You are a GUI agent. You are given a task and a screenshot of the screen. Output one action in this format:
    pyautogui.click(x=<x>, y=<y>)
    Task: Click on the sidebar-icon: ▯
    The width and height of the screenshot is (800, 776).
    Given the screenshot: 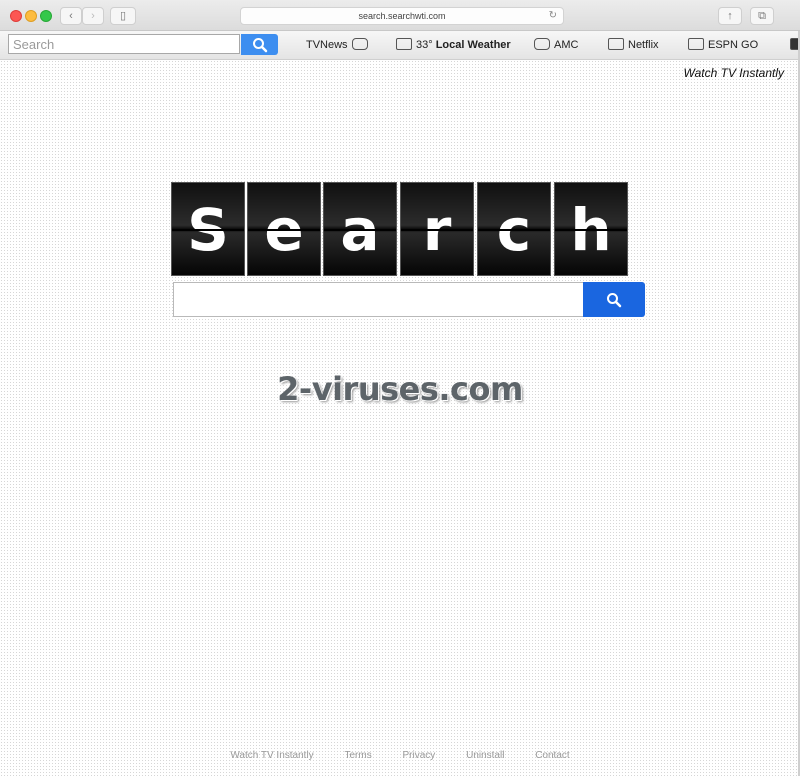 What is the action you would take?
    pyautogui.click(x=123, y=16)
    